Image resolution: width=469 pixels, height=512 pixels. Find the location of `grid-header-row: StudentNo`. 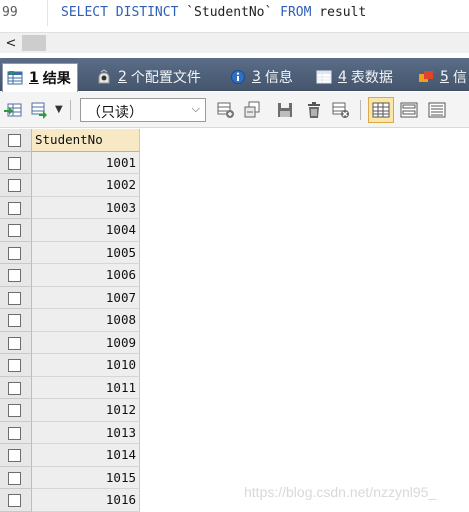

grid-header-row: StudentNo is located at coordinates (71, 140).